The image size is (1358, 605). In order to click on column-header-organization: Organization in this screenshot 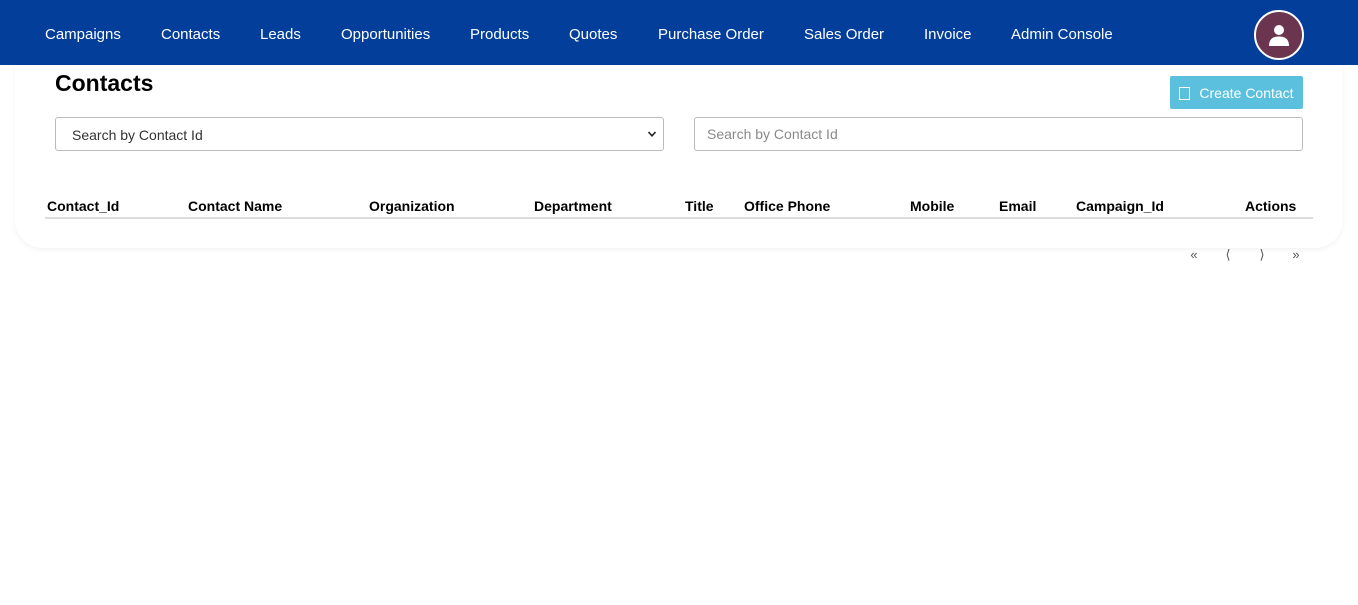, I will do `click(412, 206)`.